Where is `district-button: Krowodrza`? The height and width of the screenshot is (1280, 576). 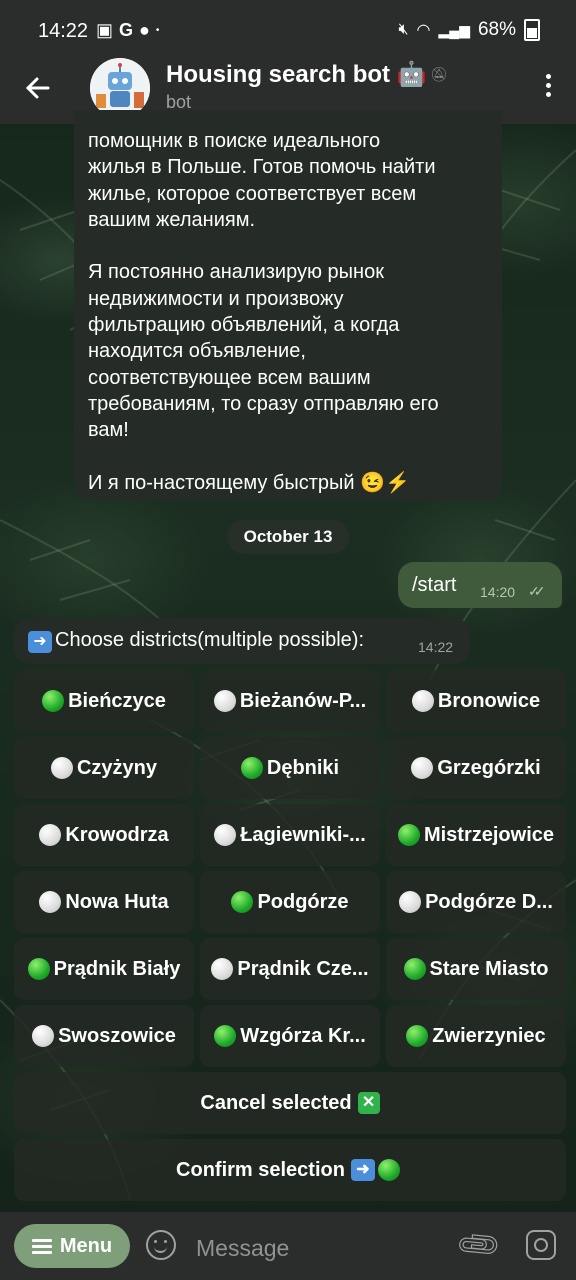 district-button: Krowodrza is located at coordinates (104, 835).